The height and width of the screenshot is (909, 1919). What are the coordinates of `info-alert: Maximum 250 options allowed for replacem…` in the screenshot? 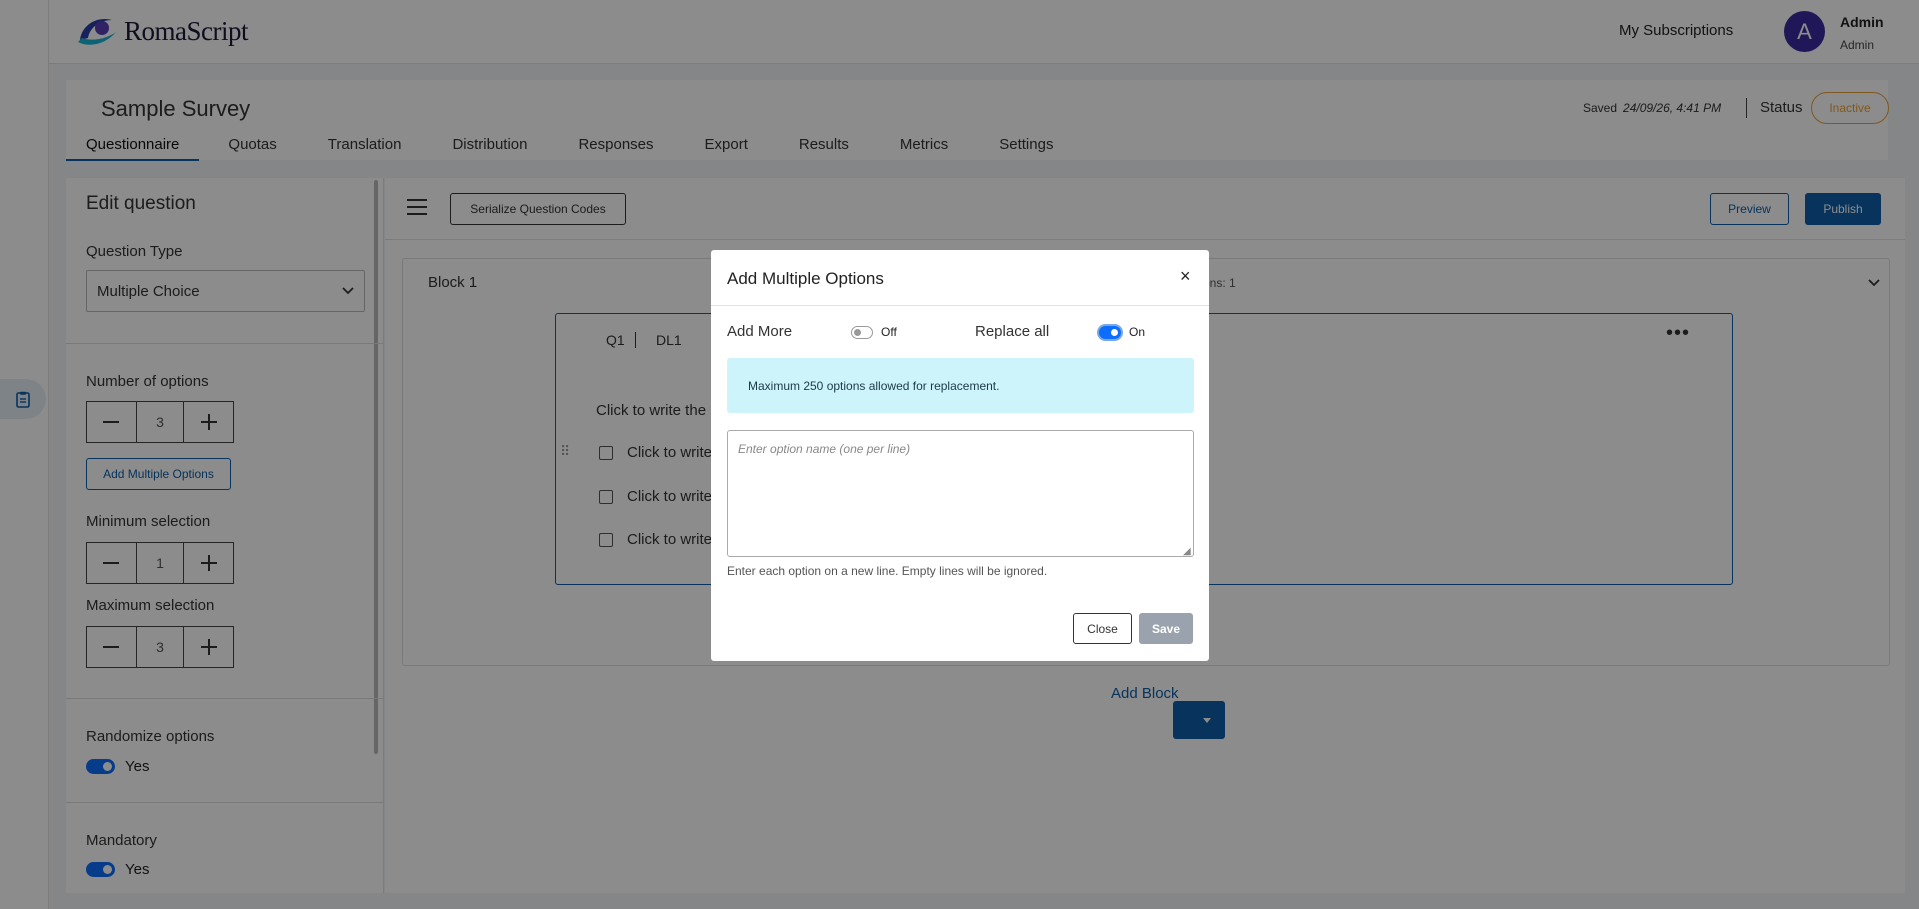 It's located at (960, 385).